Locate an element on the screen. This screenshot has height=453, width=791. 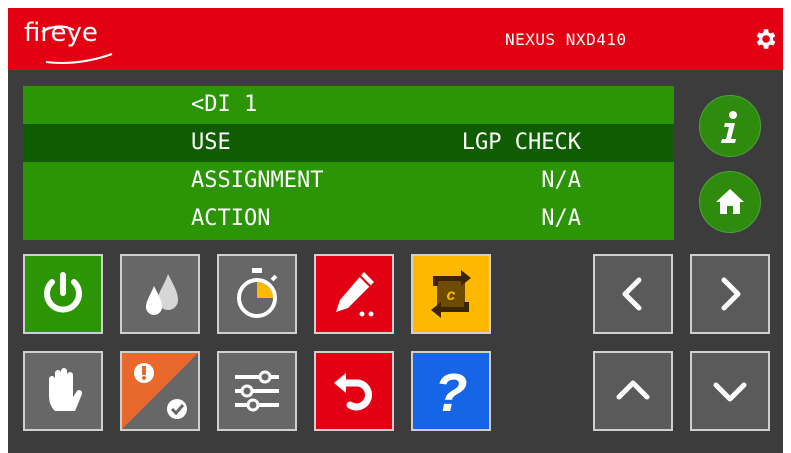
help-glyph: ? is located at coordinates (451, 393).